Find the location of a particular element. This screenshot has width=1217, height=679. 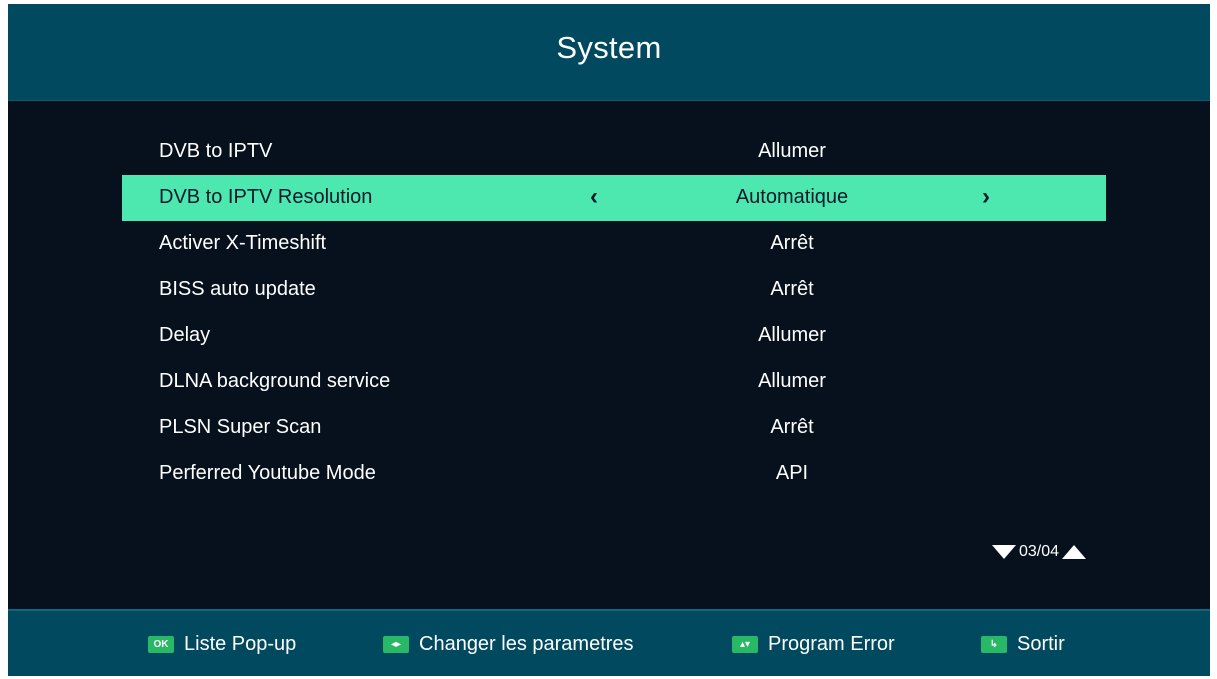

header-bar: System is located at coordinates (609, 52).